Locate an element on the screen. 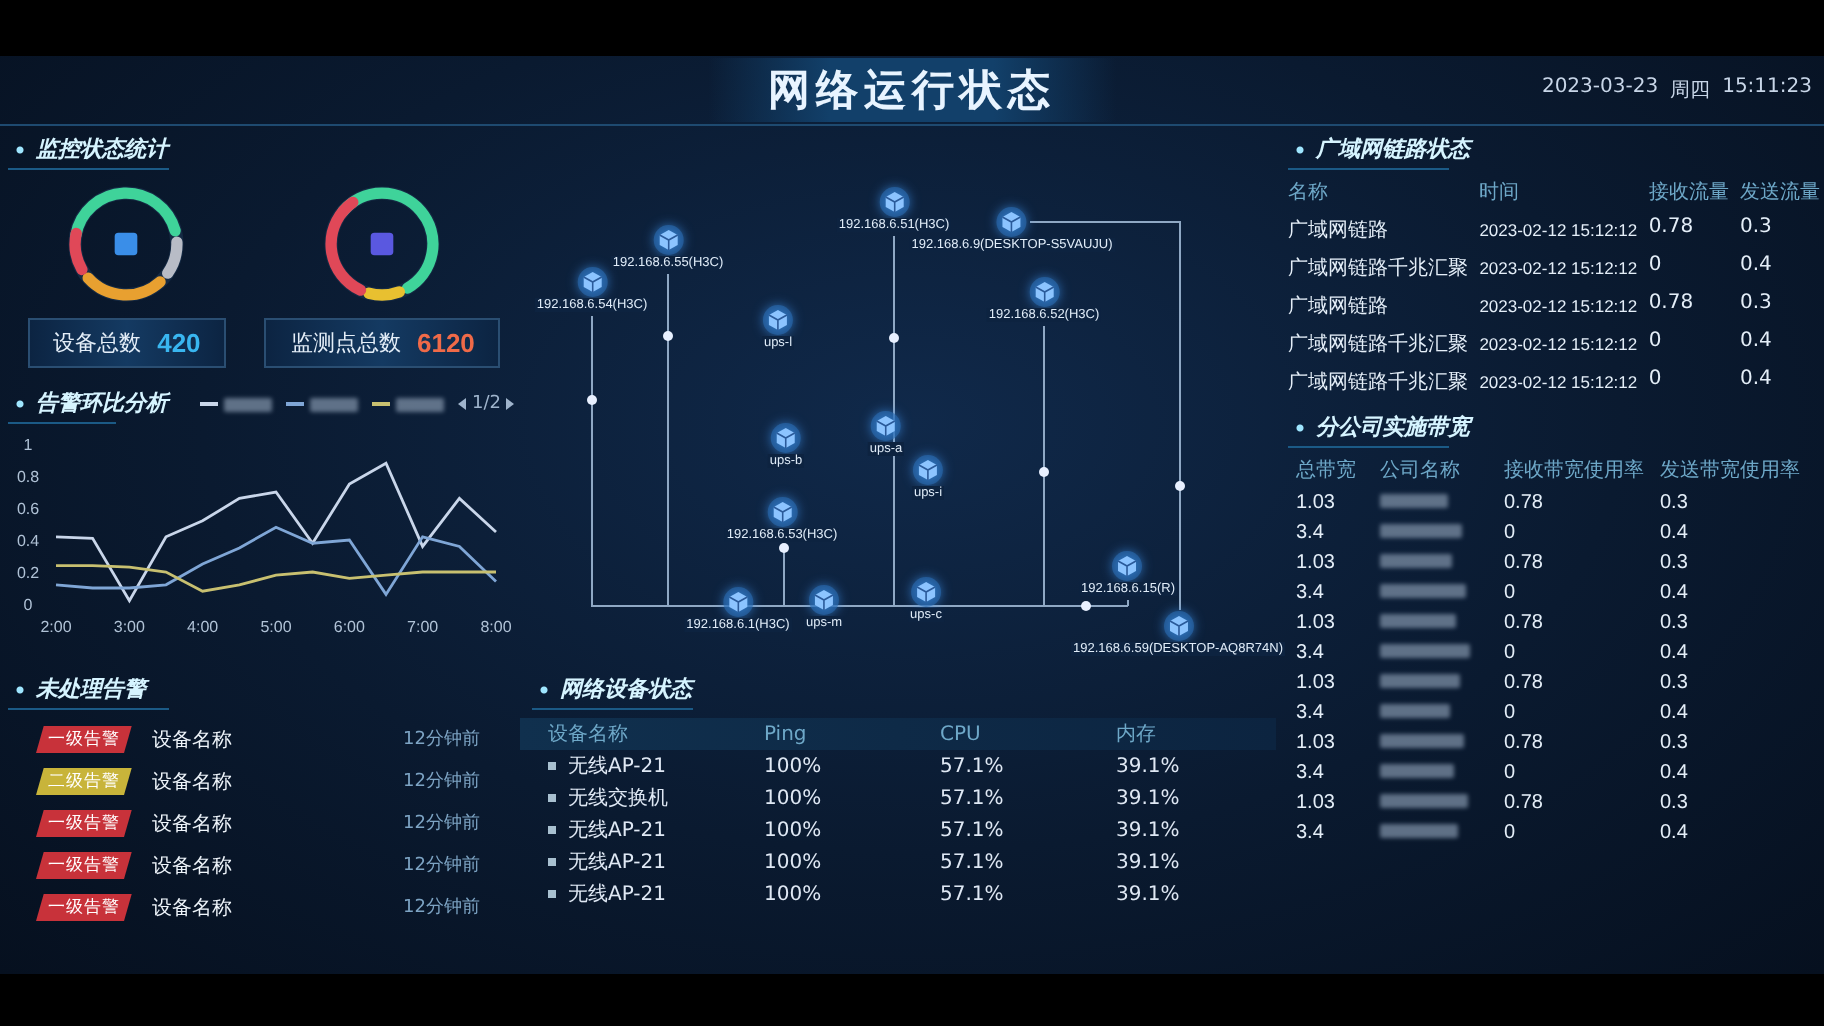  y-tick-label: 0.2 is located at coordinates (28, 573).